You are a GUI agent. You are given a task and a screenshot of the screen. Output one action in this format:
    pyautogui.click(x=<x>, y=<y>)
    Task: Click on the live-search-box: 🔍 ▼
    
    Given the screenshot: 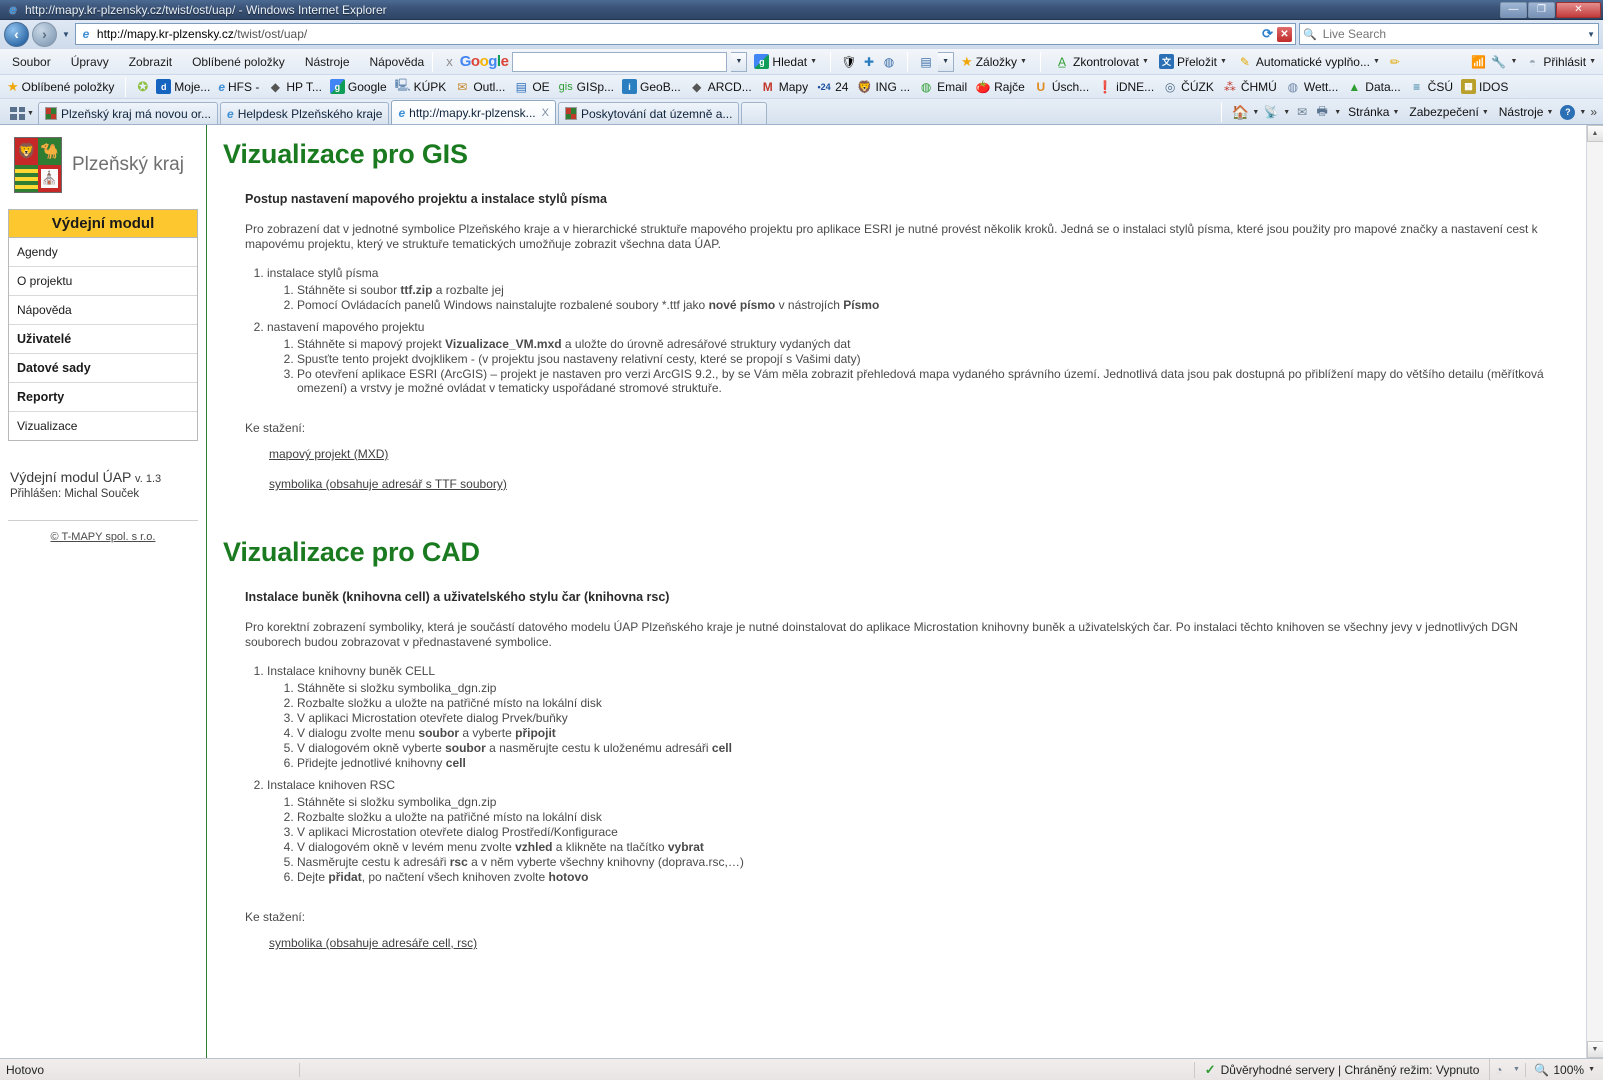 What is the action you would take?
    pyautogui.click(x=1449, y=34)
    